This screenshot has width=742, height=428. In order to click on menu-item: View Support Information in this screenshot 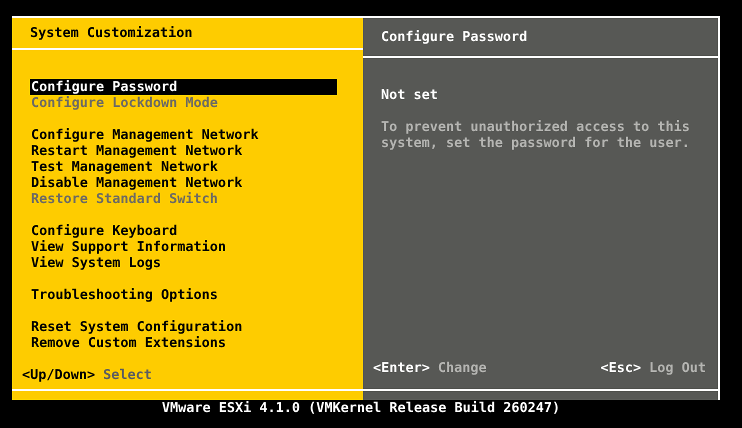, I will do `click(183, 246)`.